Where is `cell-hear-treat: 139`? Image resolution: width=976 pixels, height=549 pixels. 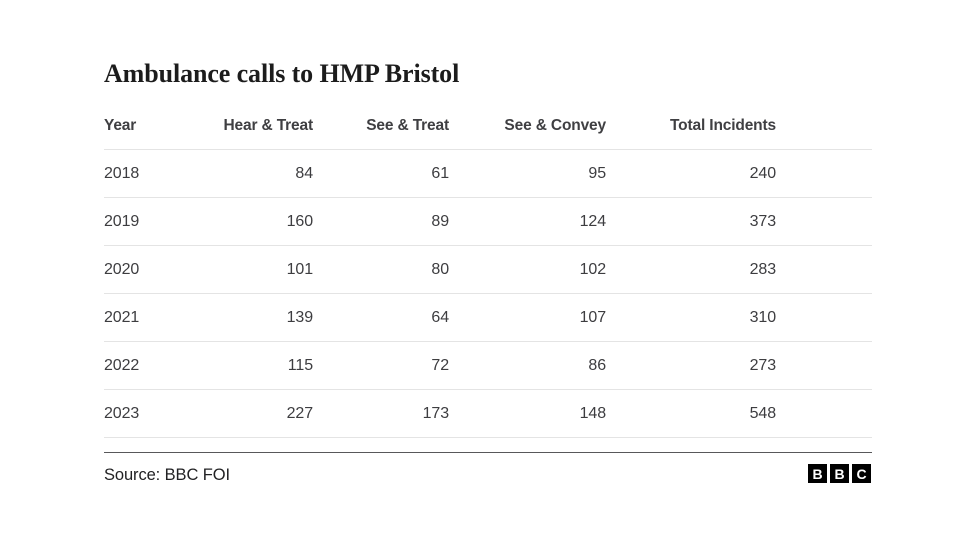 cell-hear-treat: 139 is located at coordinates (245, 317).